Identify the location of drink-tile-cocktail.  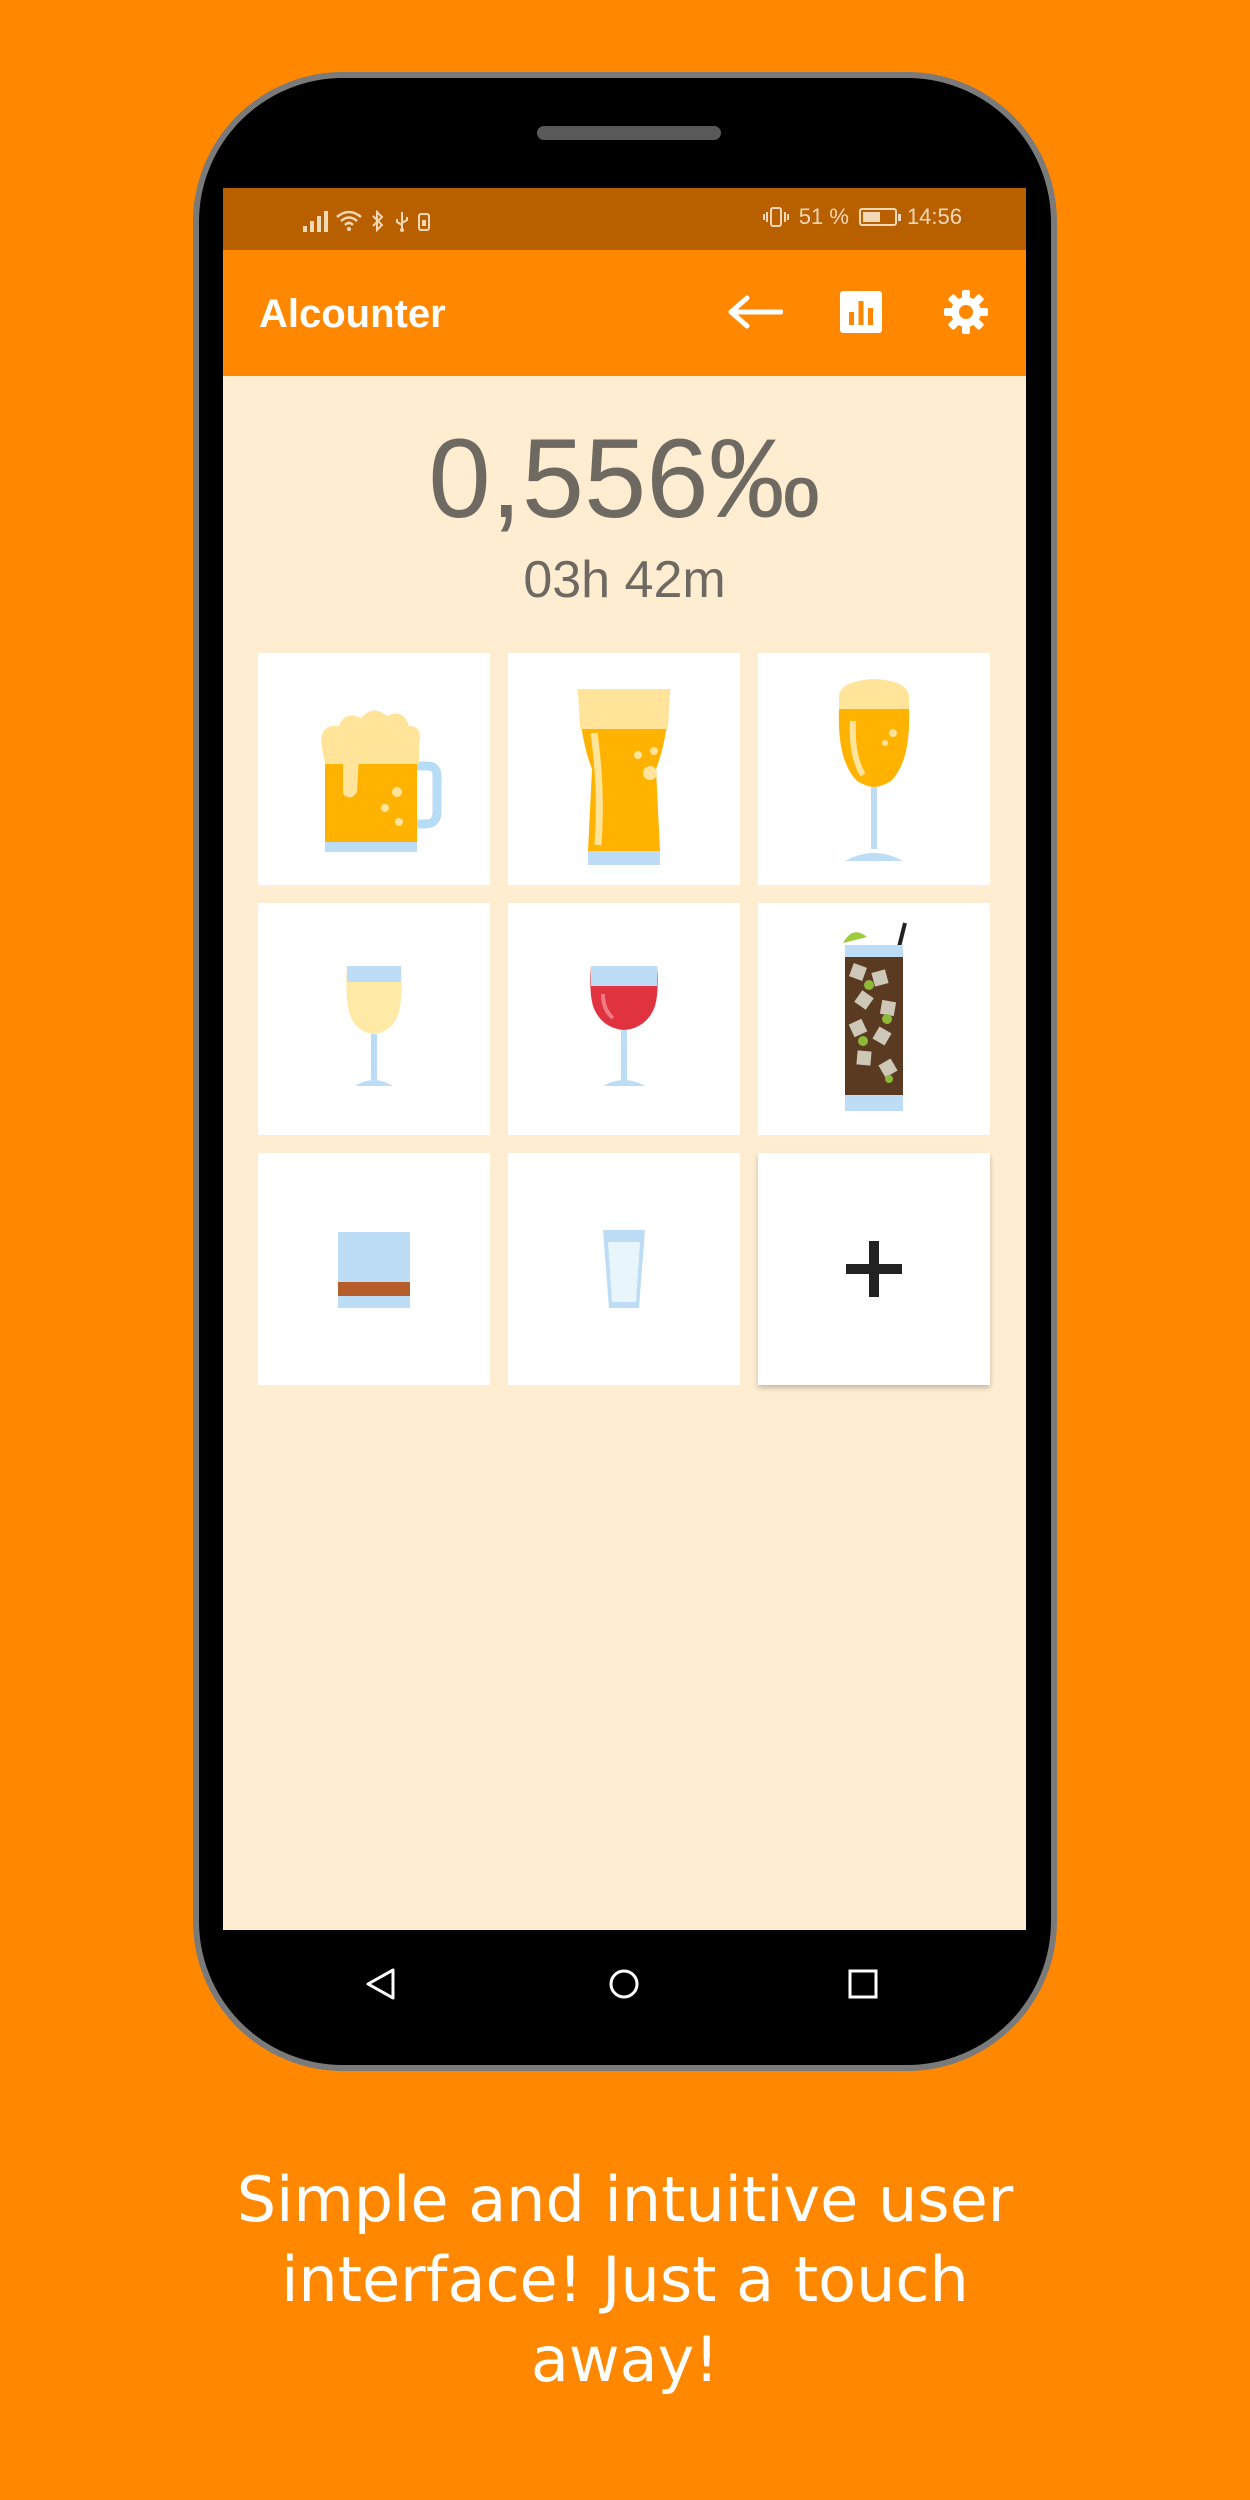
(874, 1019).